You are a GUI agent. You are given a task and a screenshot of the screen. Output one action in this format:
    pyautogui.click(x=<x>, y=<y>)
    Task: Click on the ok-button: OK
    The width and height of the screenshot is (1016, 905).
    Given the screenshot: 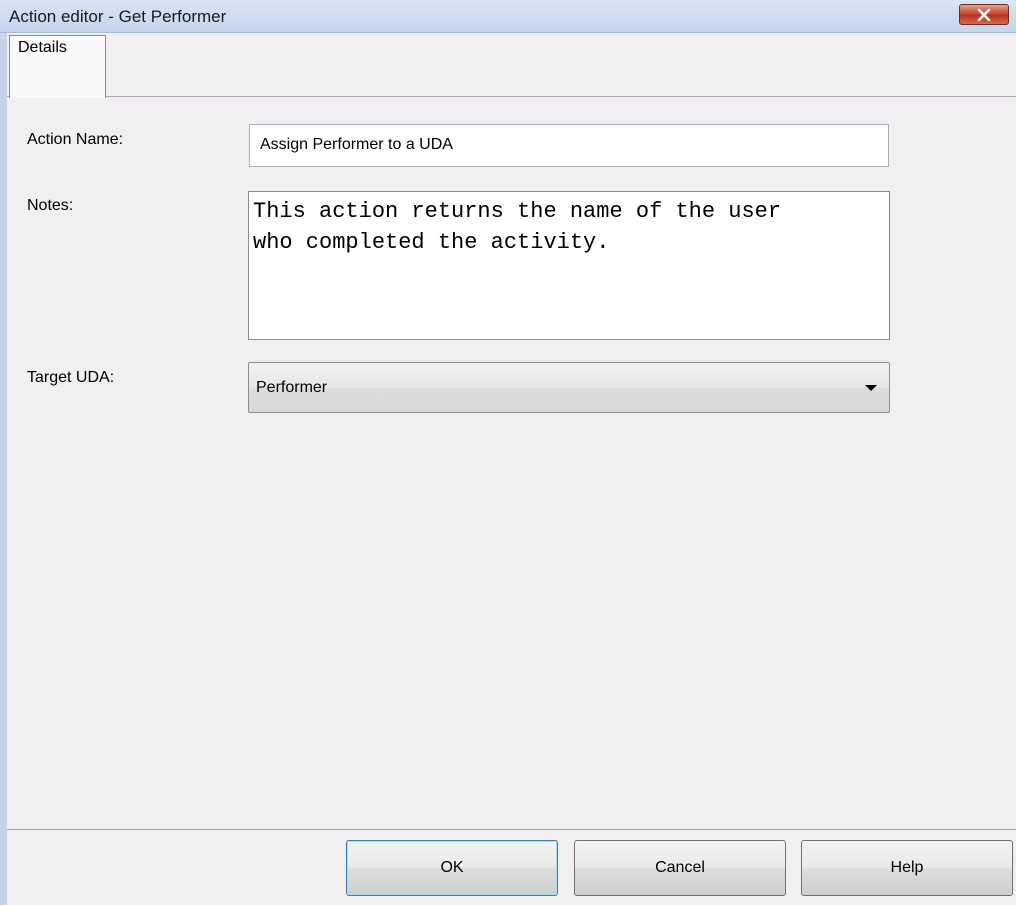 What is the action you would take?
    pyautogui.click(x=452, y=868)
    